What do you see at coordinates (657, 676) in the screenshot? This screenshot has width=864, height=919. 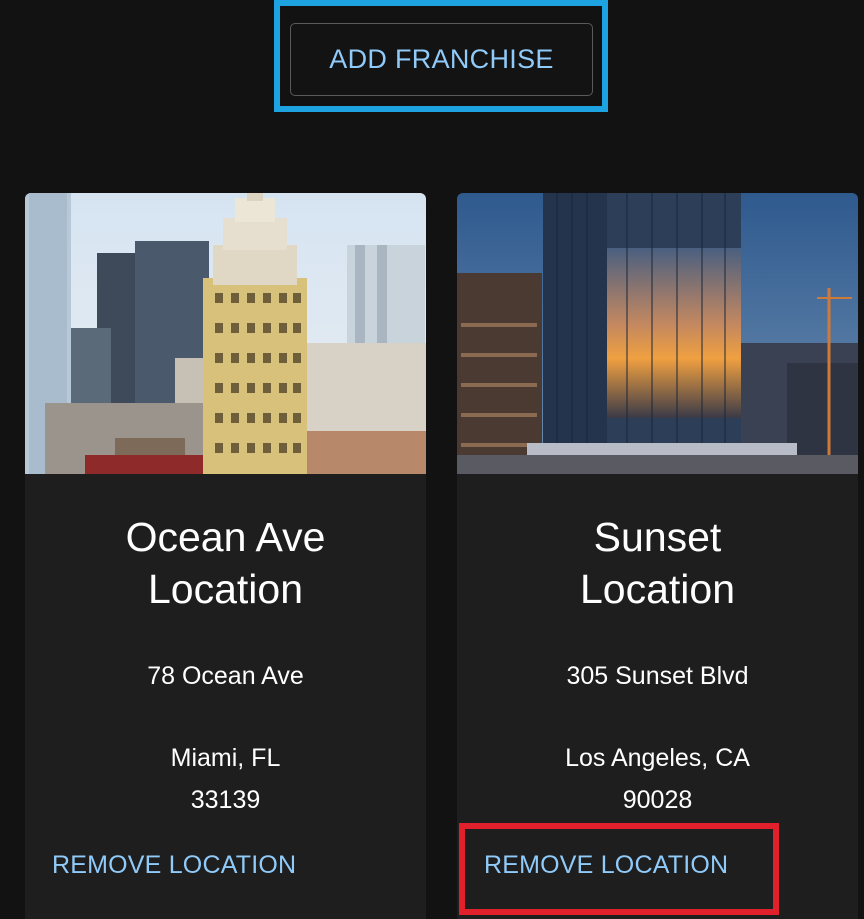 I see `location-address: 305 Sunset Blvd` at bounding box center [657, 676].